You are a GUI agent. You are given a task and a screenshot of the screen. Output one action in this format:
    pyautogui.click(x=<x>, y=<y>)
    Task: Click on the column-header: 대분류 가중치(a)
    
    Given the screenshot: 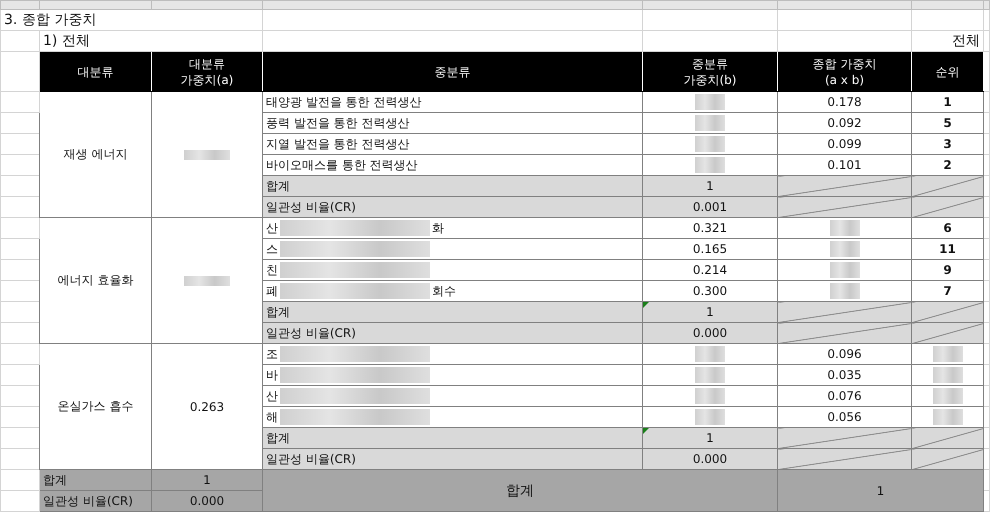 What is the action you would take?
    pyautogui.click(x=207, y=72)
    